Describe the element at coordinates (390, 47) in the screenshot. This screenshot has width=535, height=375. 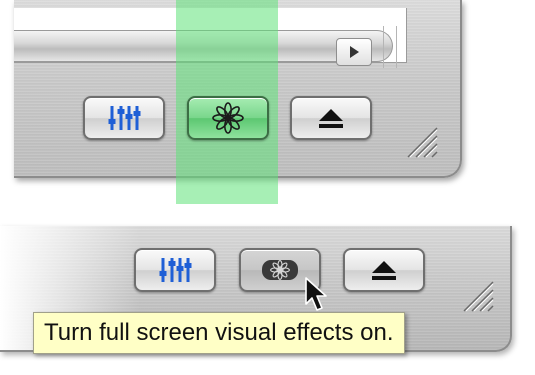
I see `scrollbar-divider` at that location.